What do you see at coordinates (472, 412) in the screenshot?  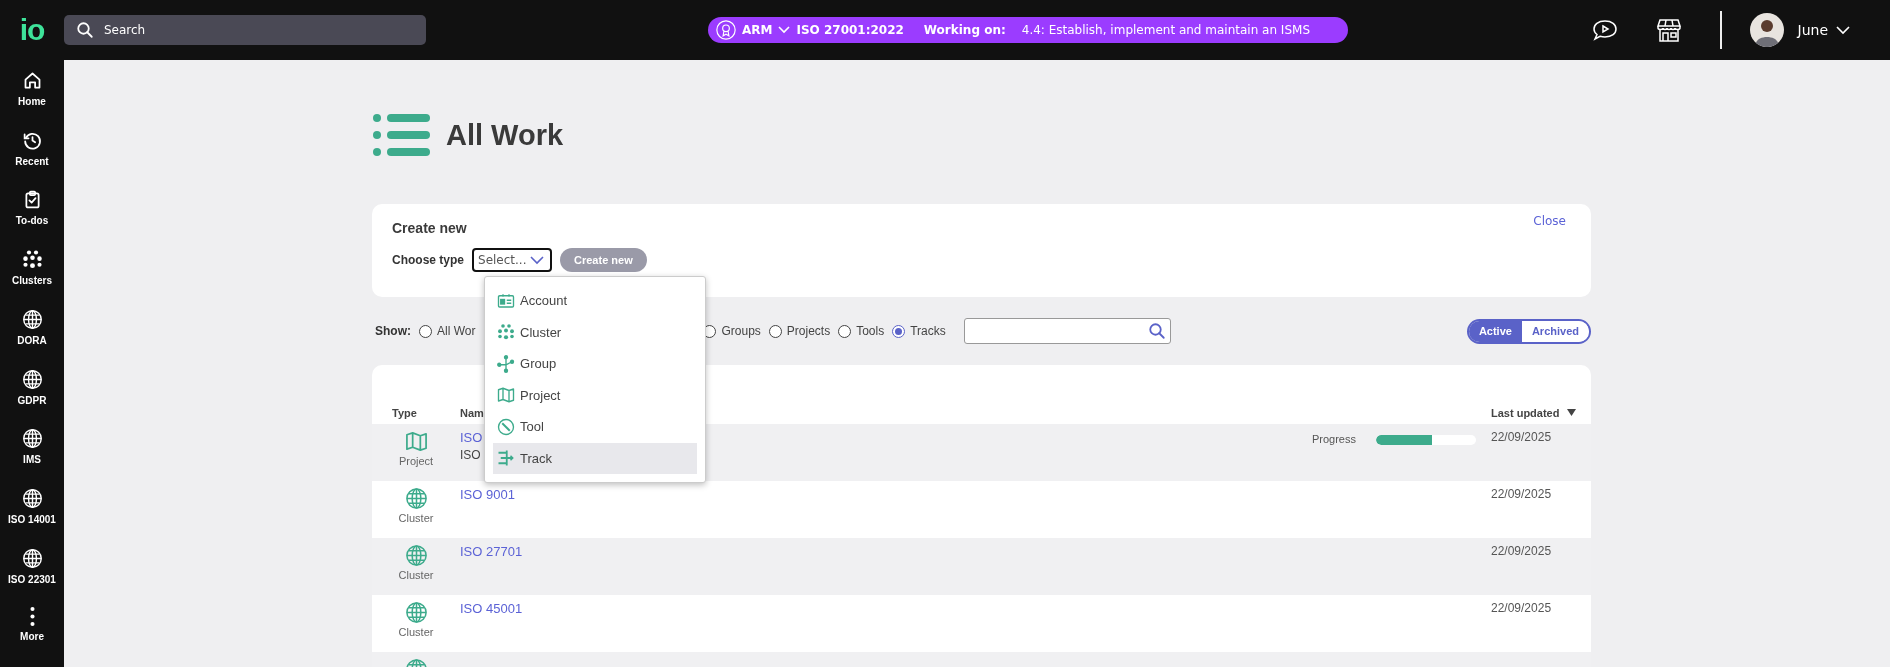 I see `column-header: Nam` at bounding box center [472, 412].